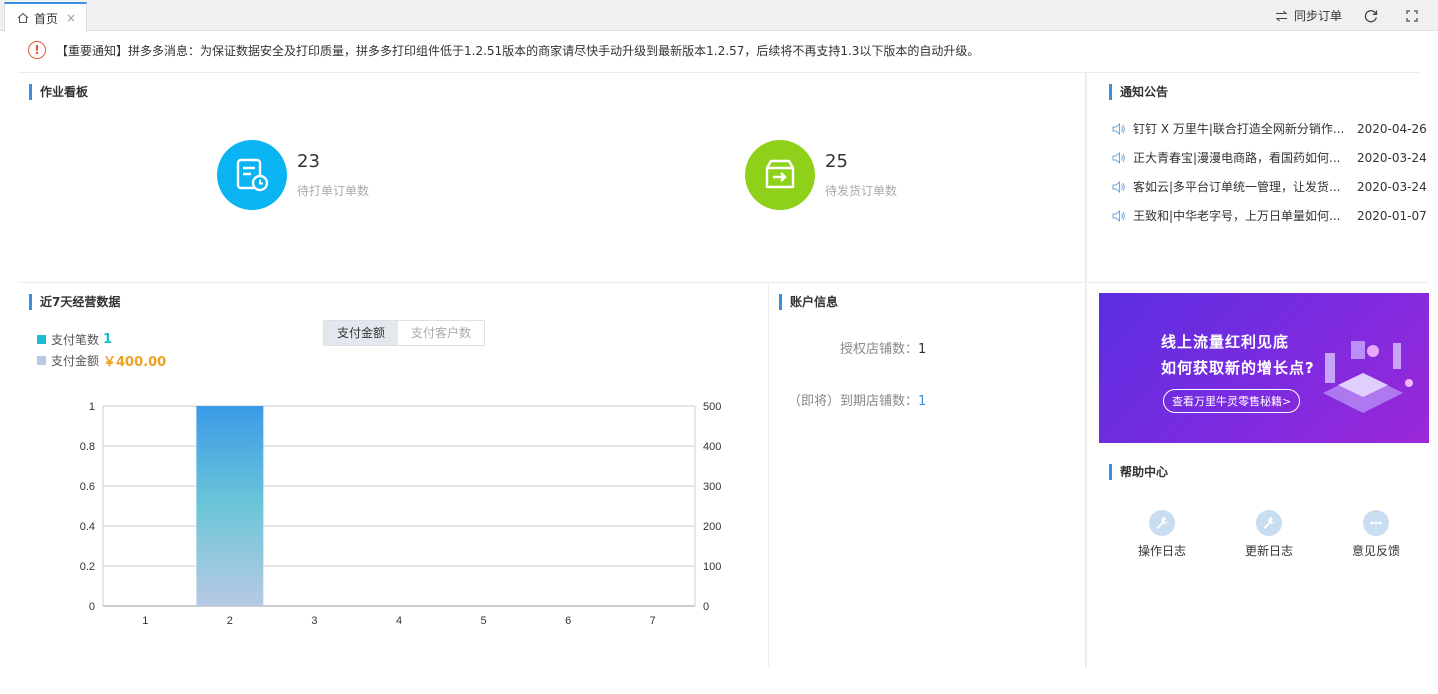 This screenshot has height=694, width=1438. I want to click on metric-toggle: 支付金额 支付客户数, so click(404, 333).